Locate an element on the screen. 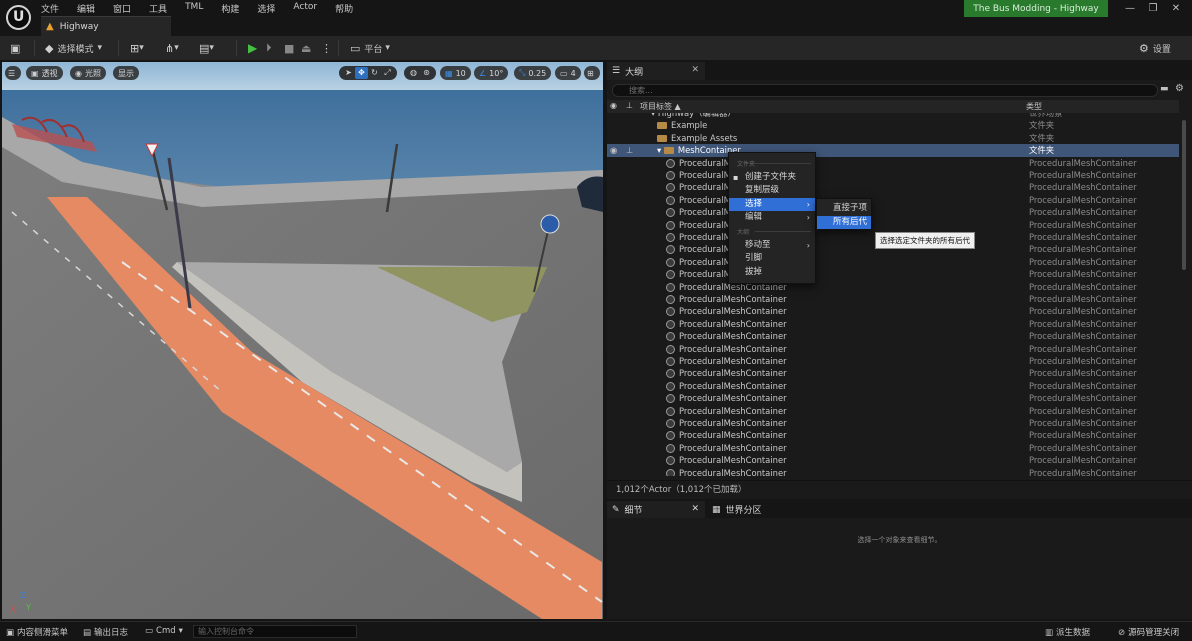 The image size is (1192, 641). cmd-dropdown: ▭ Cmd ▾ is located at coordinates (164, 631).